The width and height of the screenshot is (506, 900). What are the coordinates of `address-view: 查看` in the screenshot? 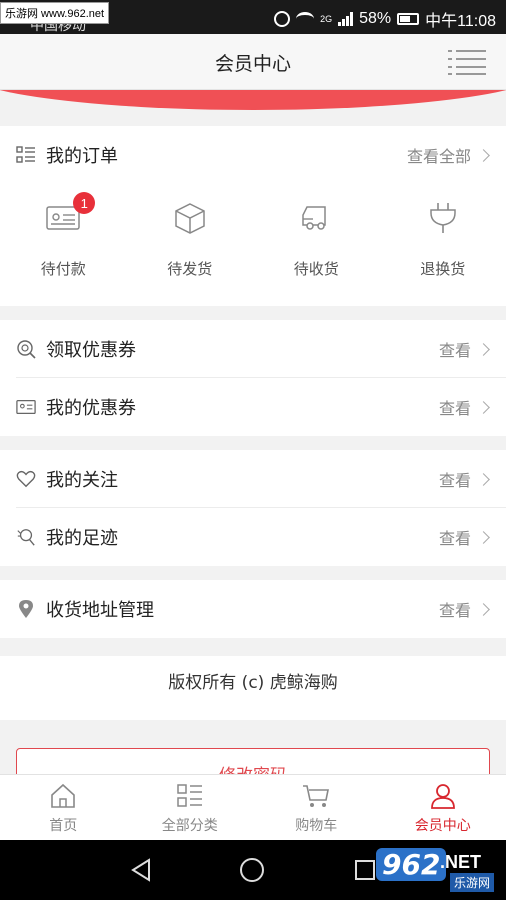 It's located at (464, 609).